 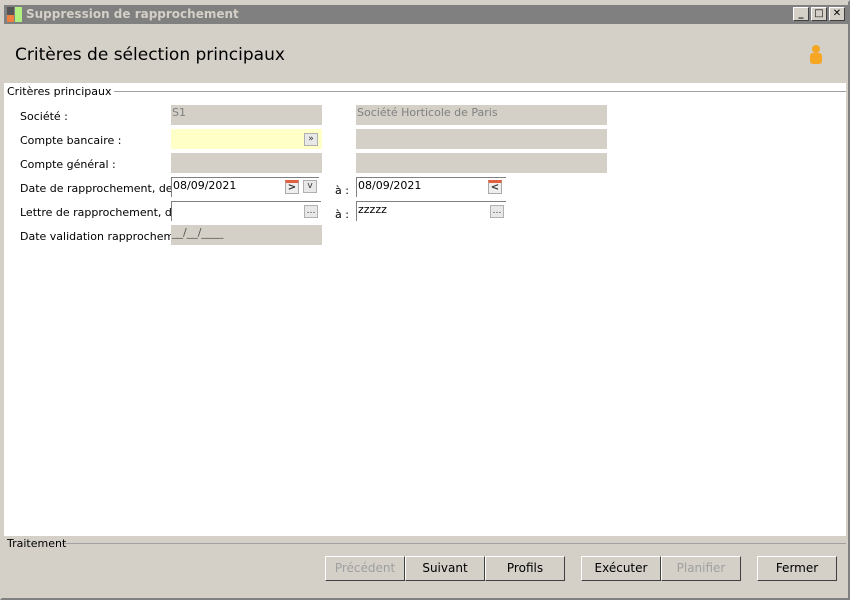 I want to click on planifier-button: Planifier, so click(x=701, y=568).